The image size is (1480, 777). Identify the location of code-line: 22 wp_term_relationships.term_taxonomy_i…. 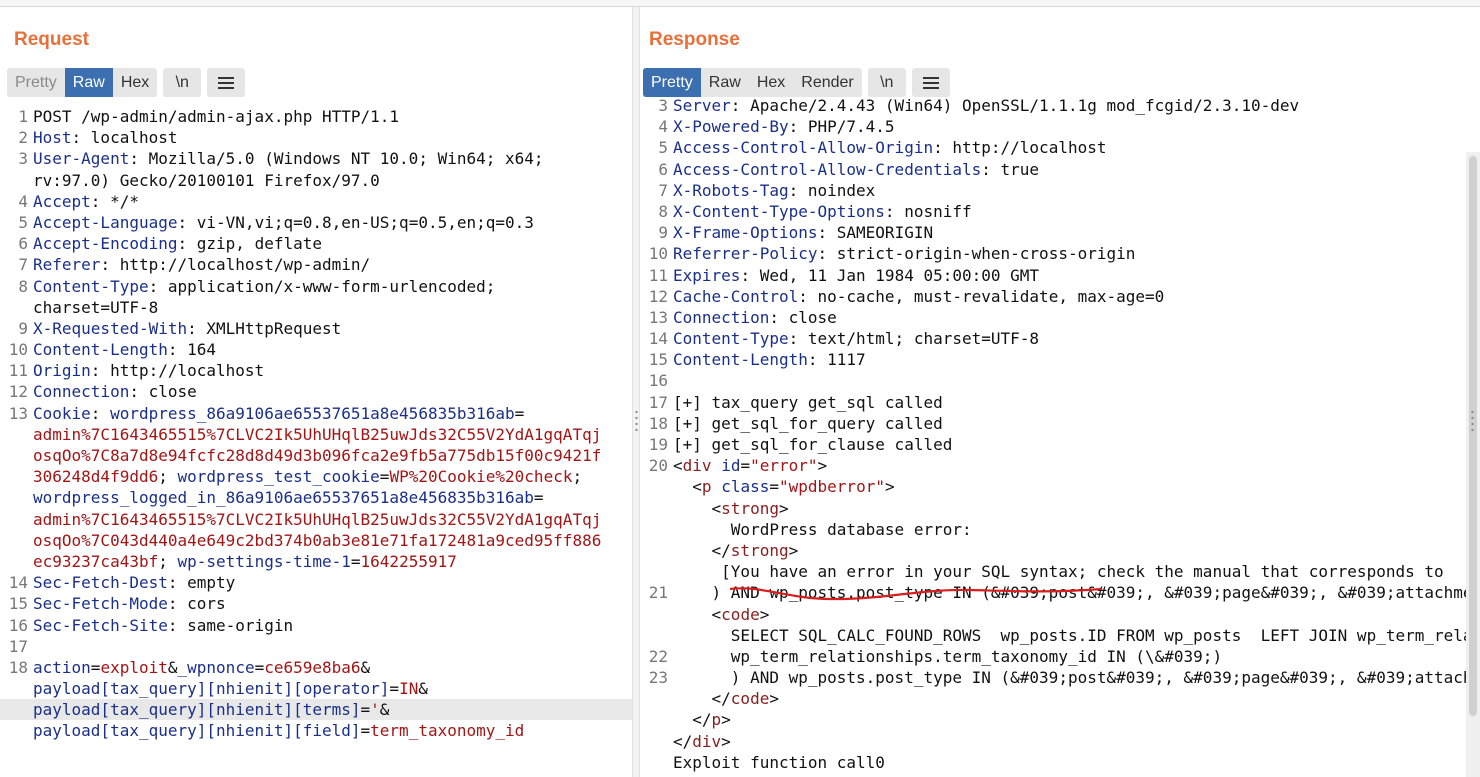
(1053, 656).